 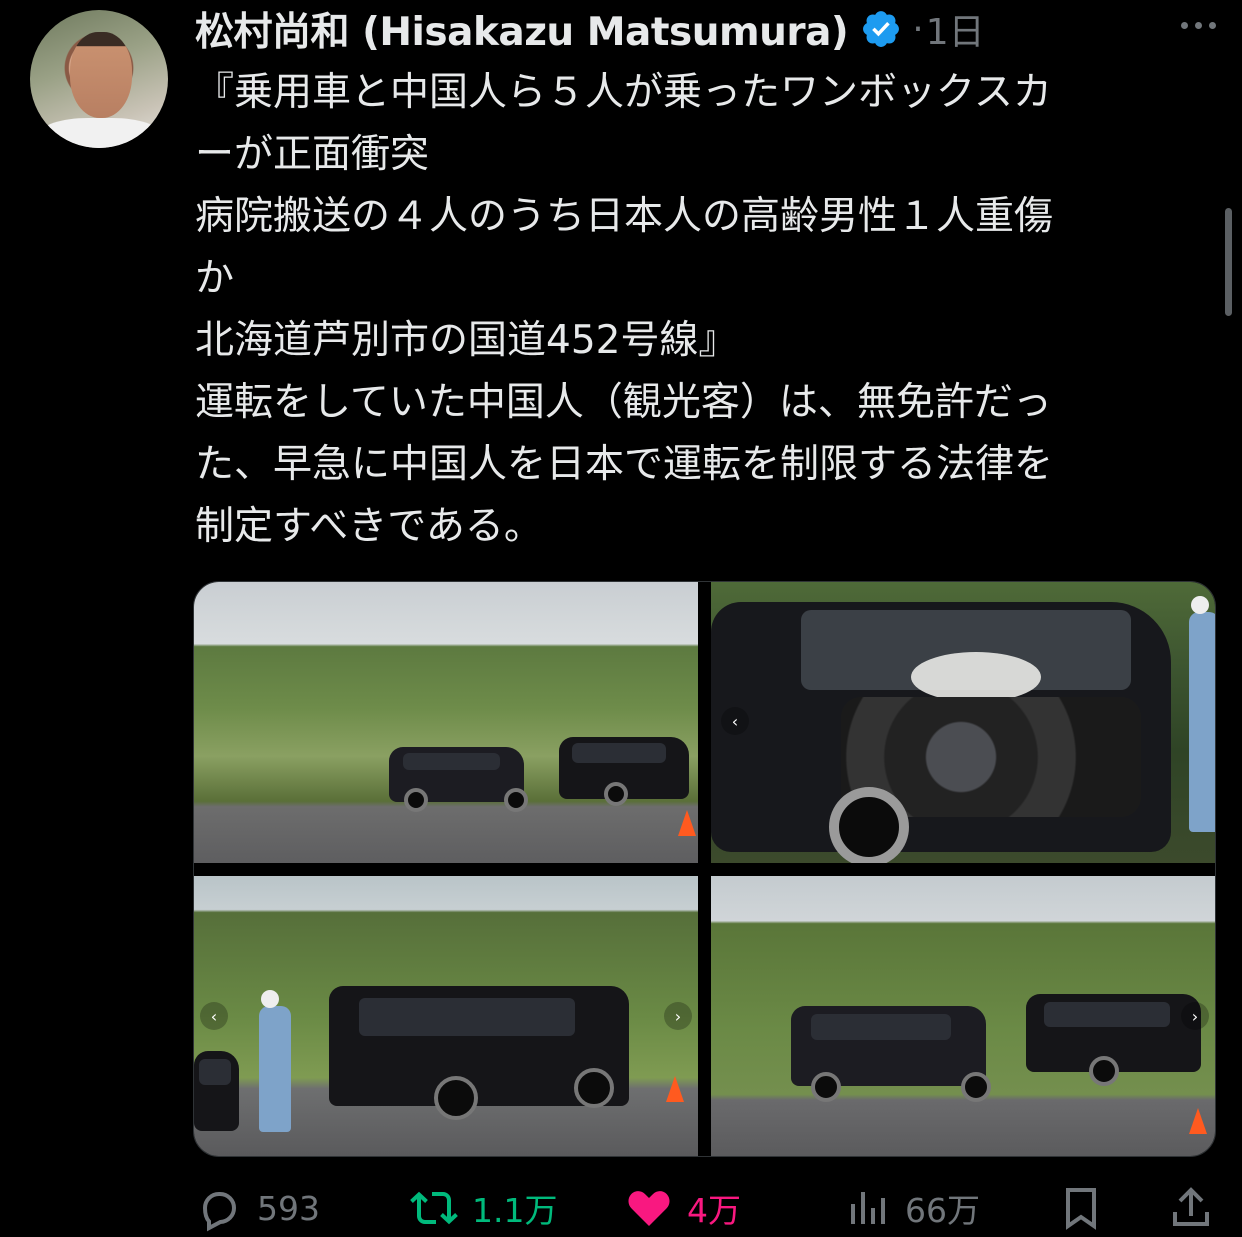 What do you see at coordinates (1228, 262) in the screenshot?
I see `scrollbar` at bounding box center [1228, 262].